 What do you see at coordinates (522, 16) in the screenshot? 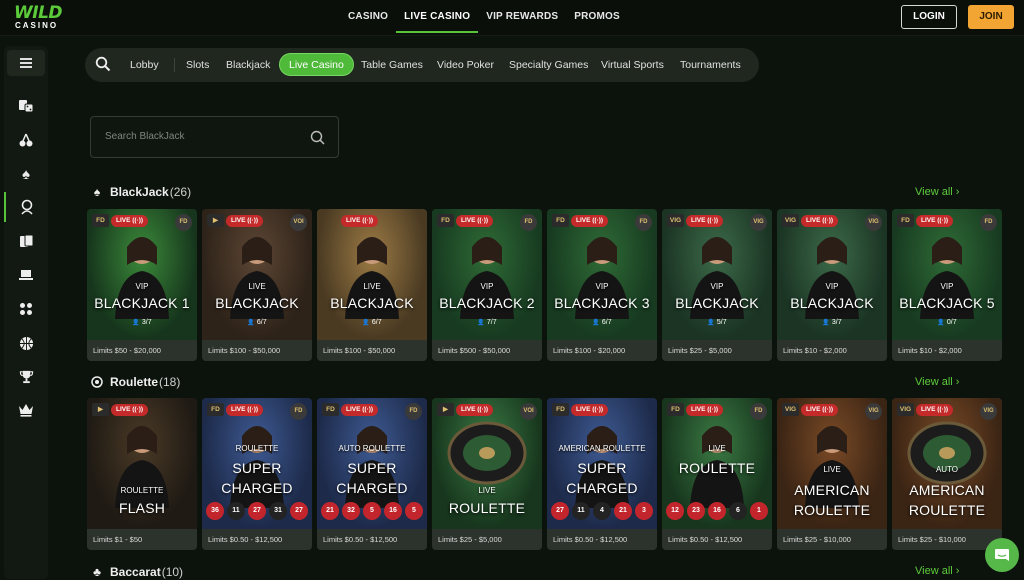
I see `nav-vip-rewards: VIP REWARDS` at bounding box center [522, 16].